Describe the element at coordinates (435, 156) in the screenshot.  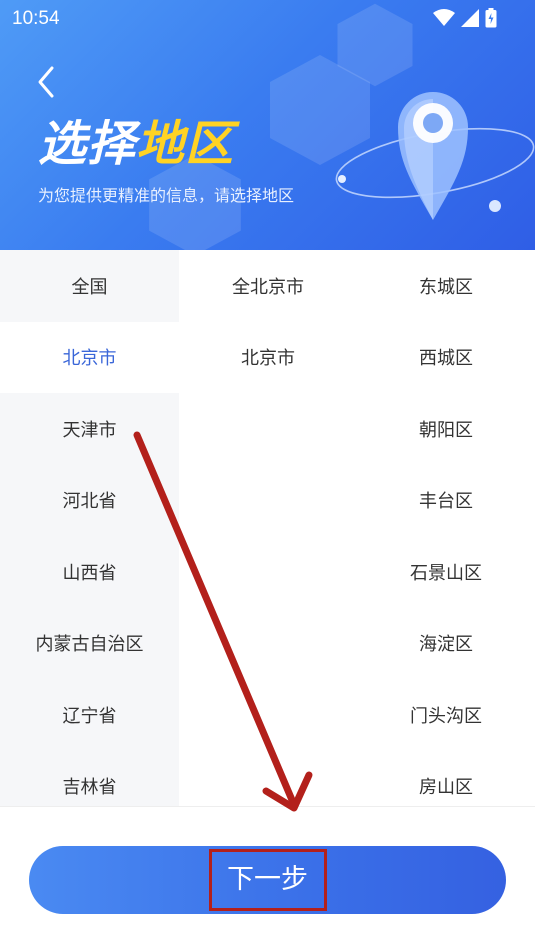
I see `location-pin-icon` at that location.